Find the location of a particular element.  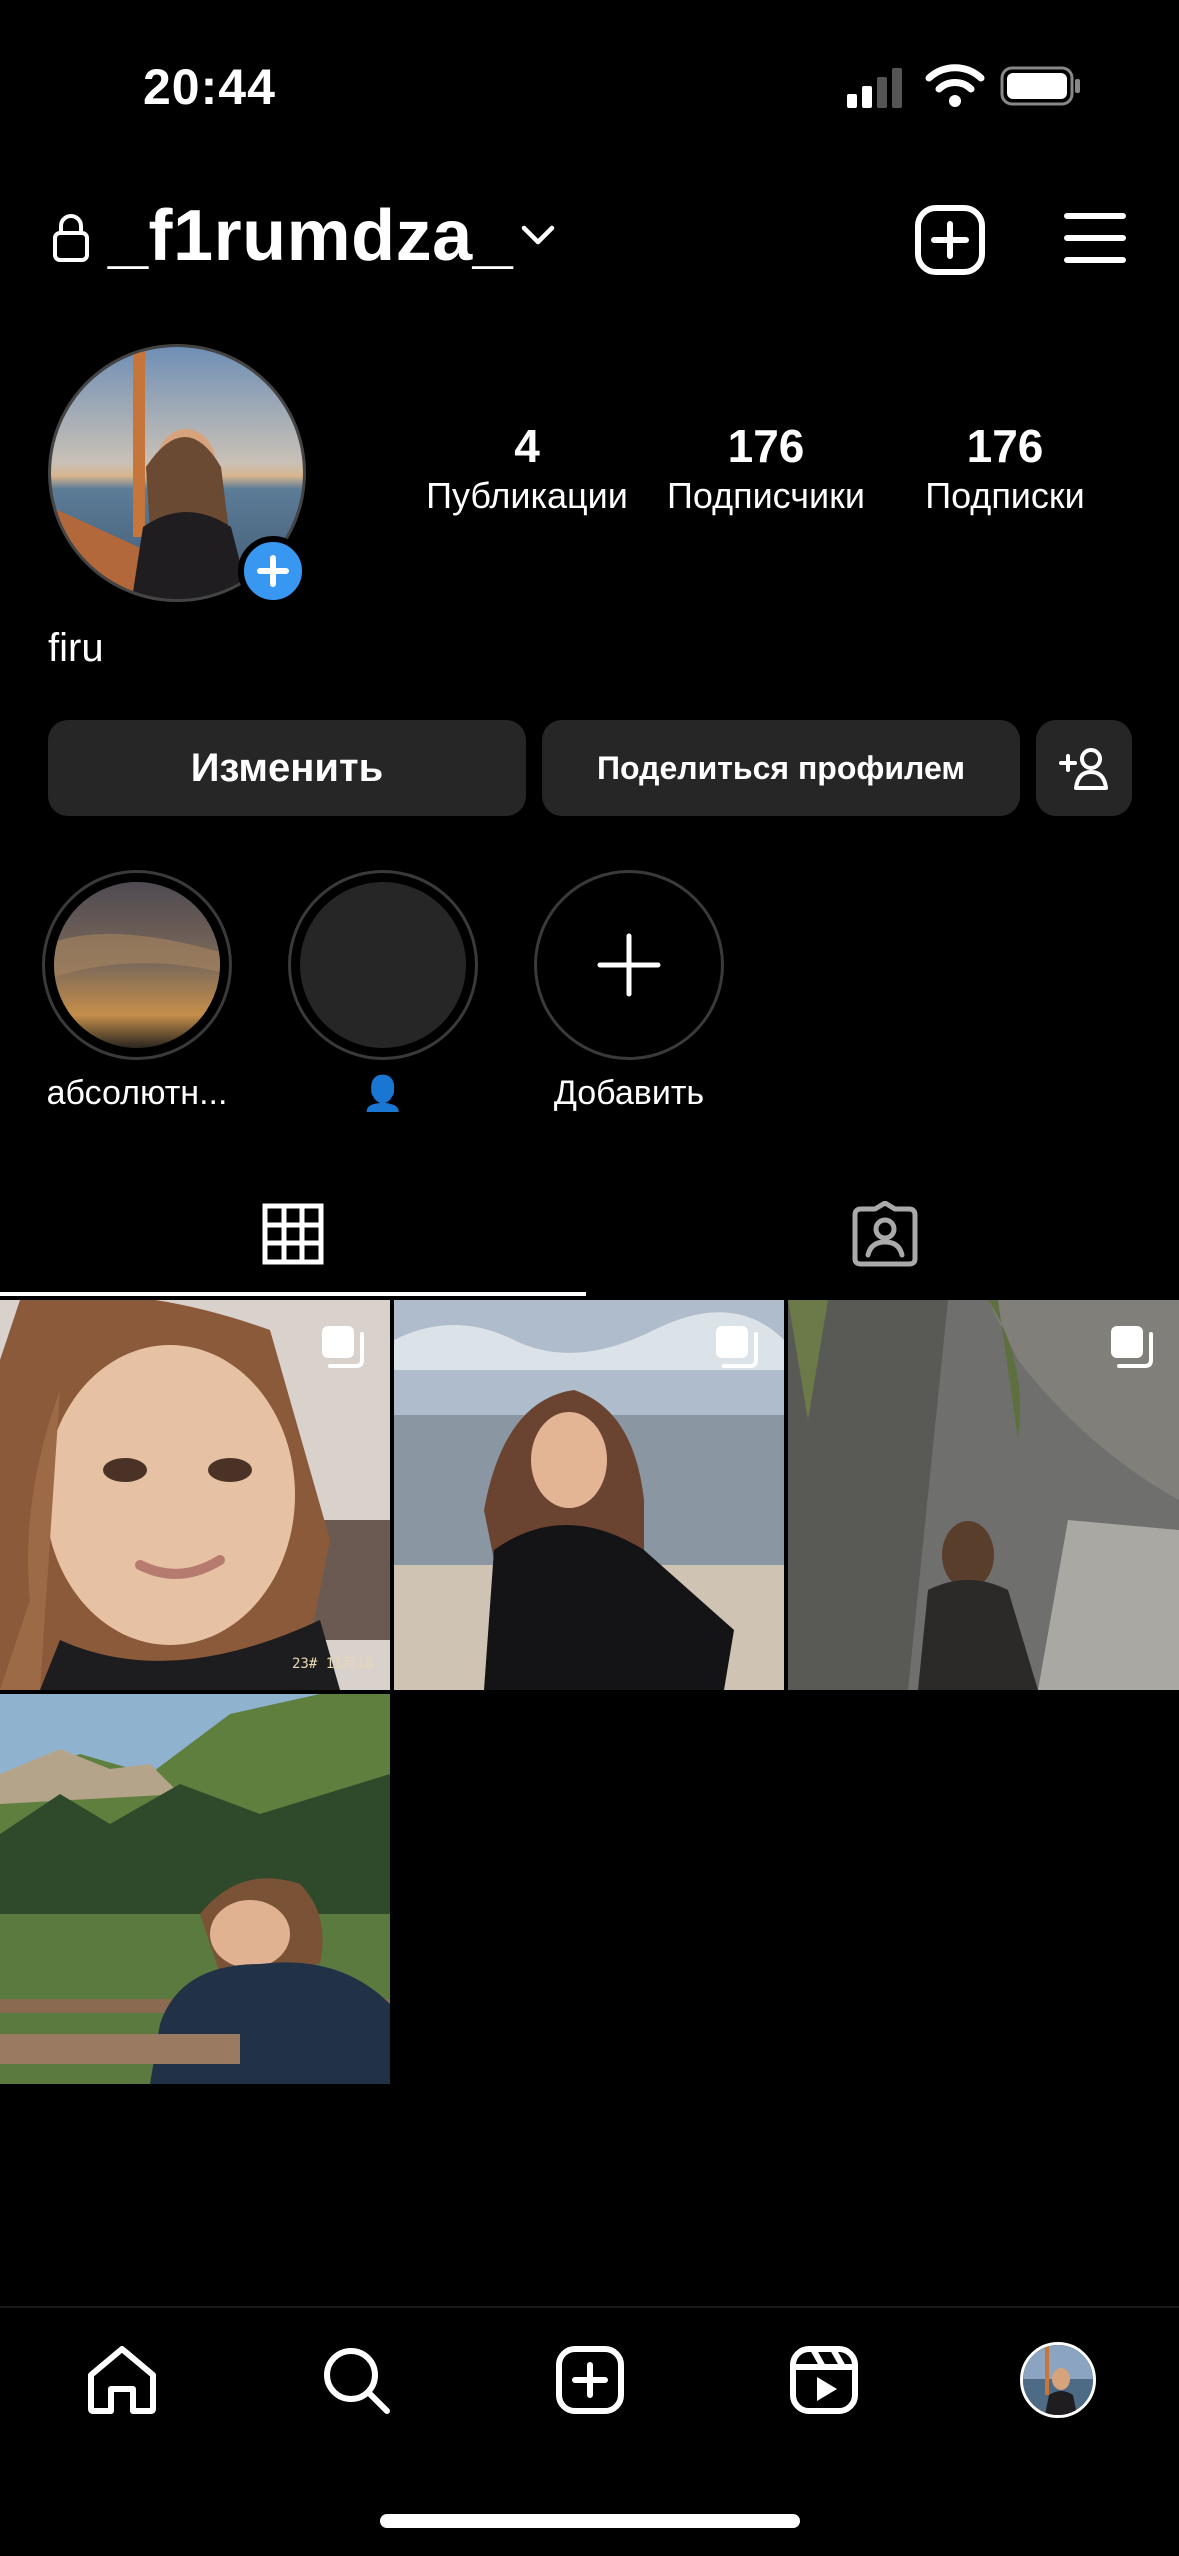

bottom-nav-divider is located at coordinates (589, 2307).